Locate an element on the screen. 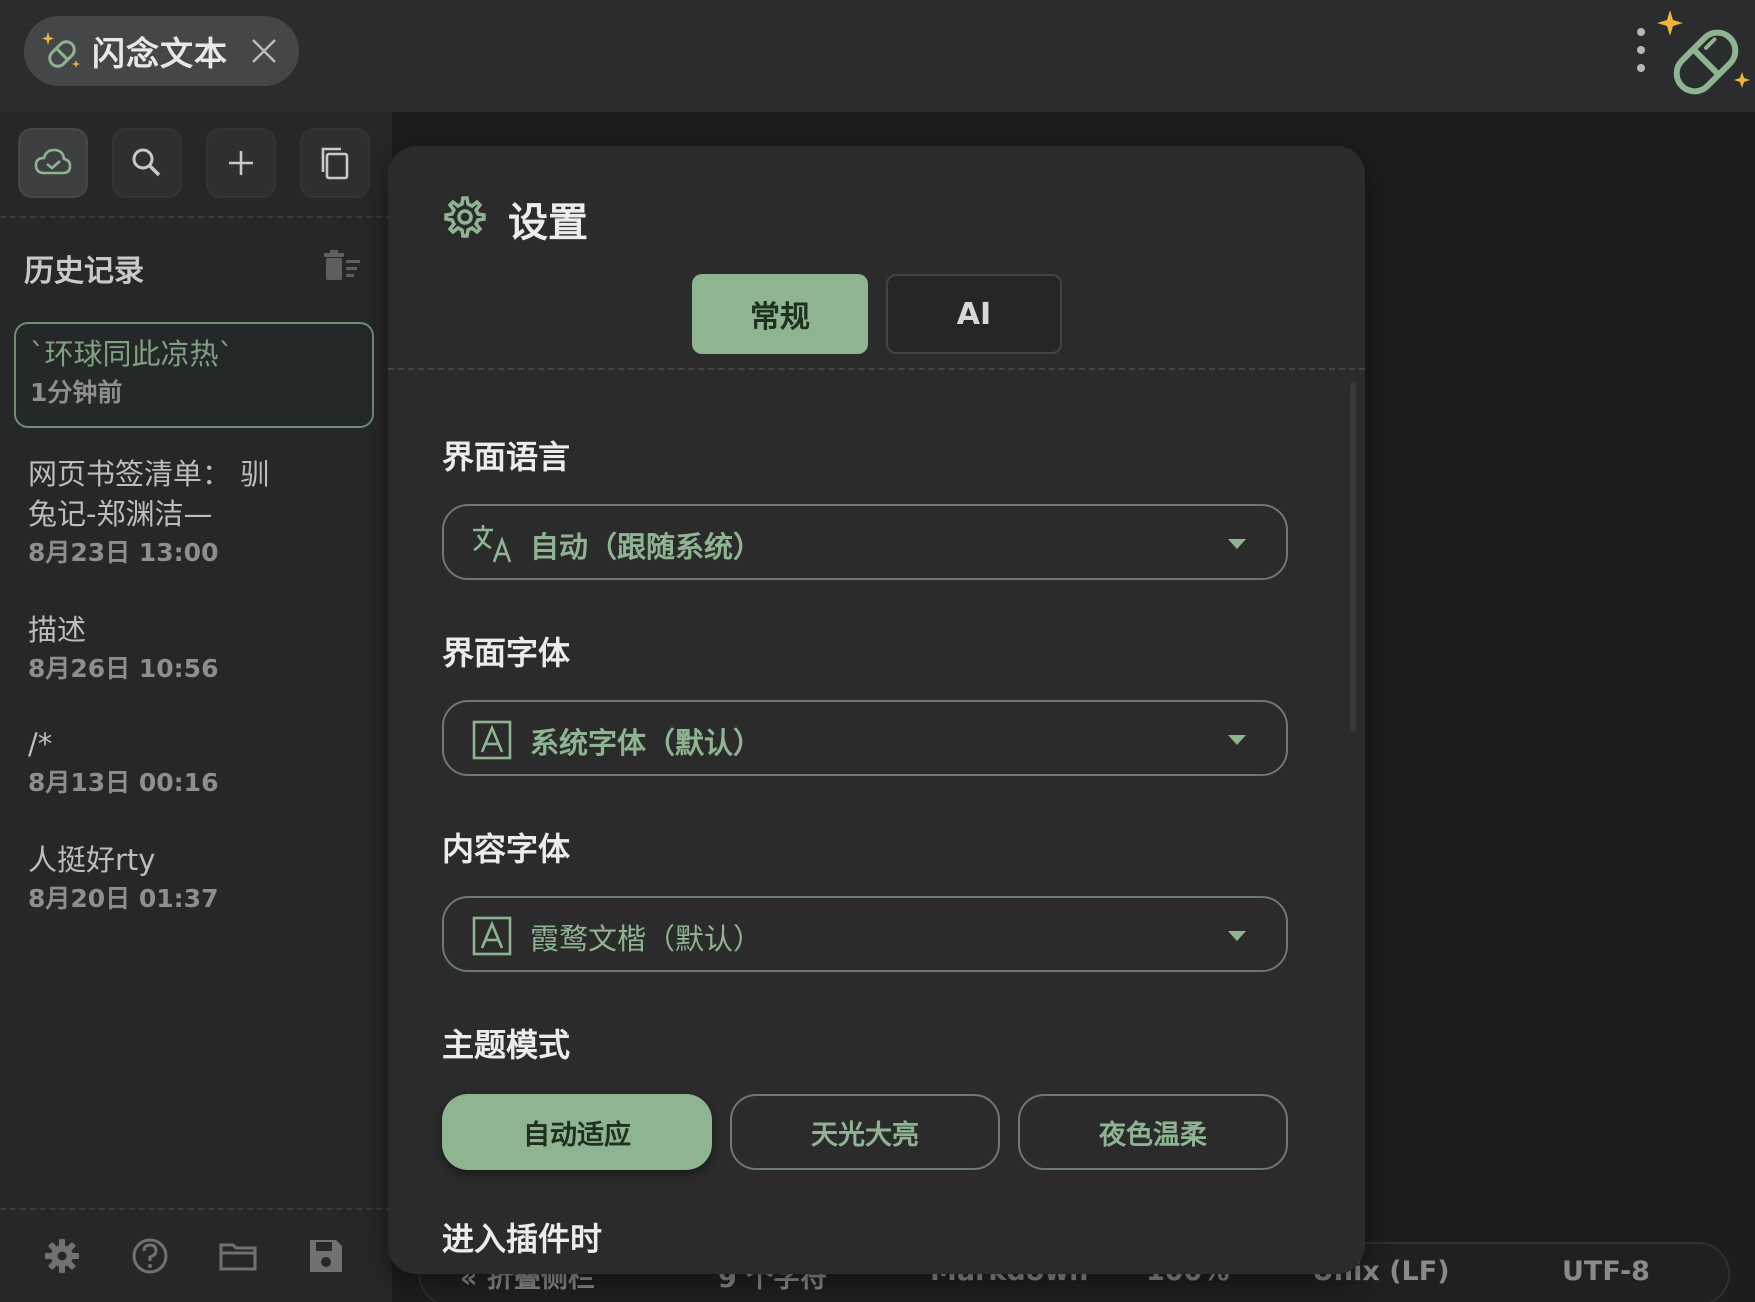  toolbar-divider is located at coordinates (196, 217).